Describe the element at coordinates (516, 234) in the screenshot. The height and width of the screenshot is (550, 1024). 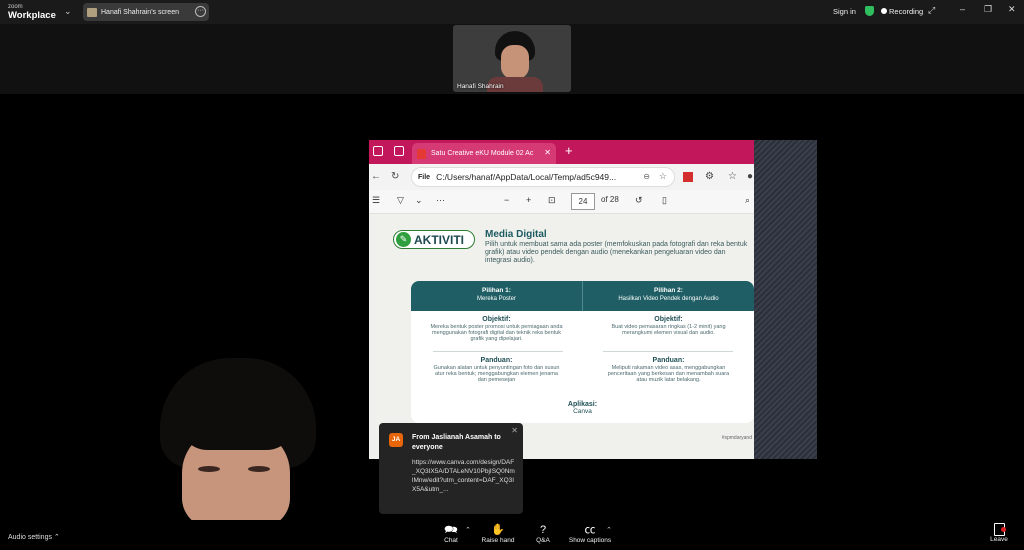
I see `section-title: Media Digital` at that location.